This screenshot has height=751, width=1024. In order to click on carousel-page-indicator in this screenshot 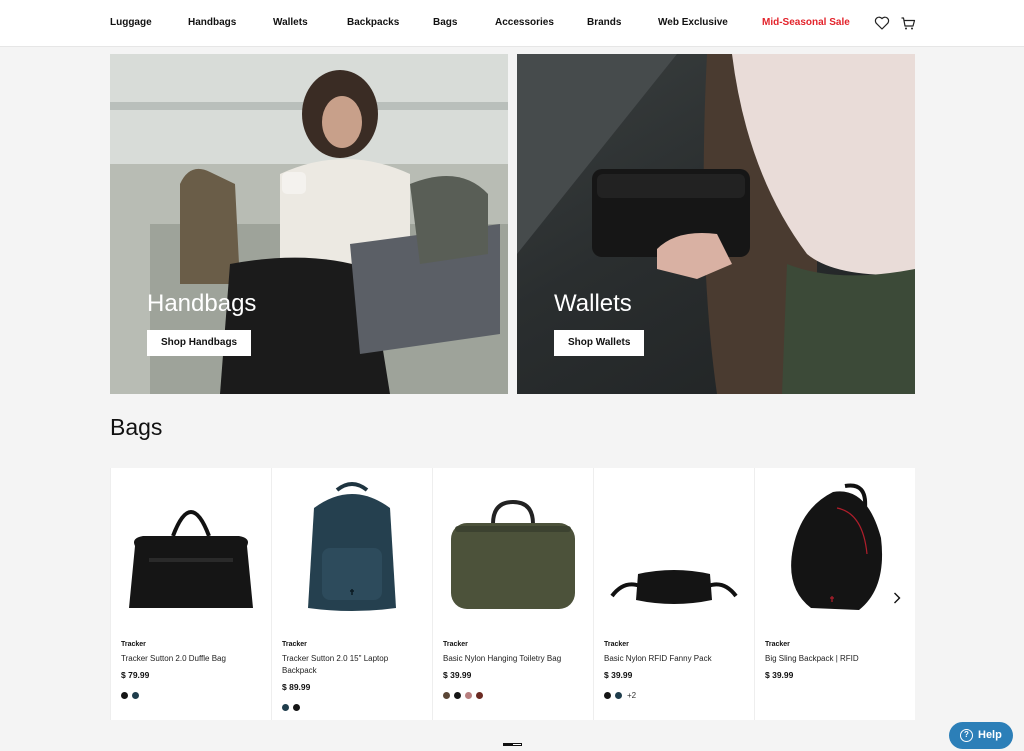, I will do `click(512, 744)`.